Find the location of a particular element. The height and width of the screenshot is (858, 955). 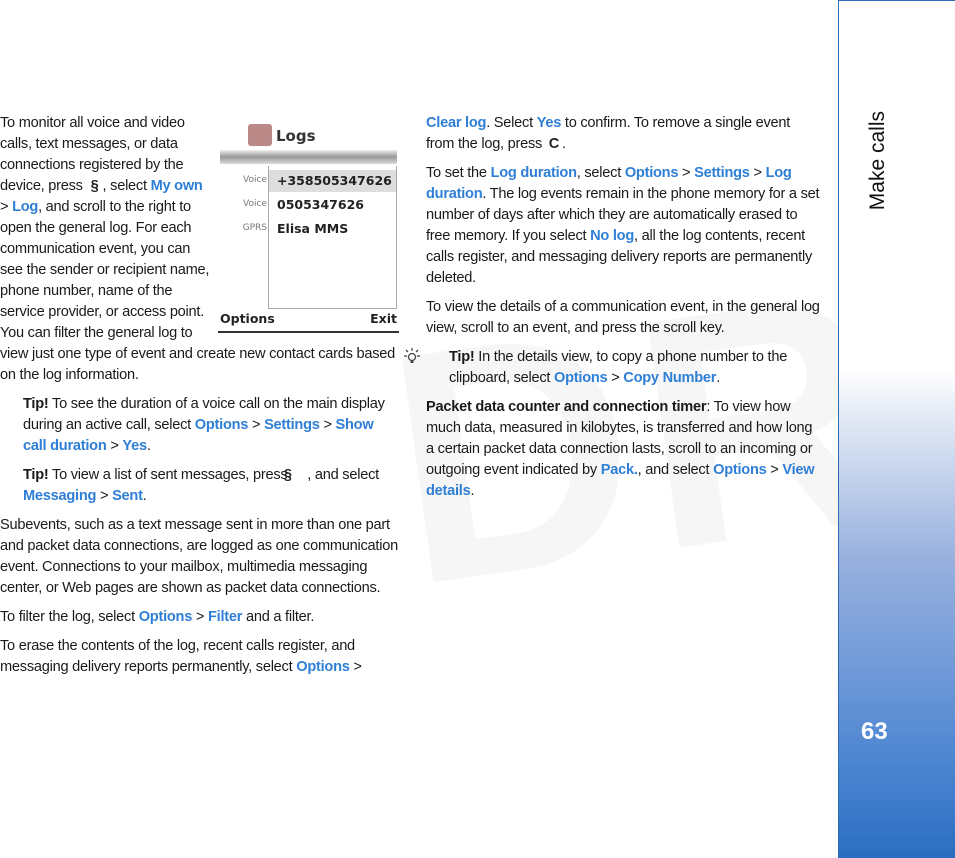

menu-path-term: Log duration is located at coordinates (533, 173).